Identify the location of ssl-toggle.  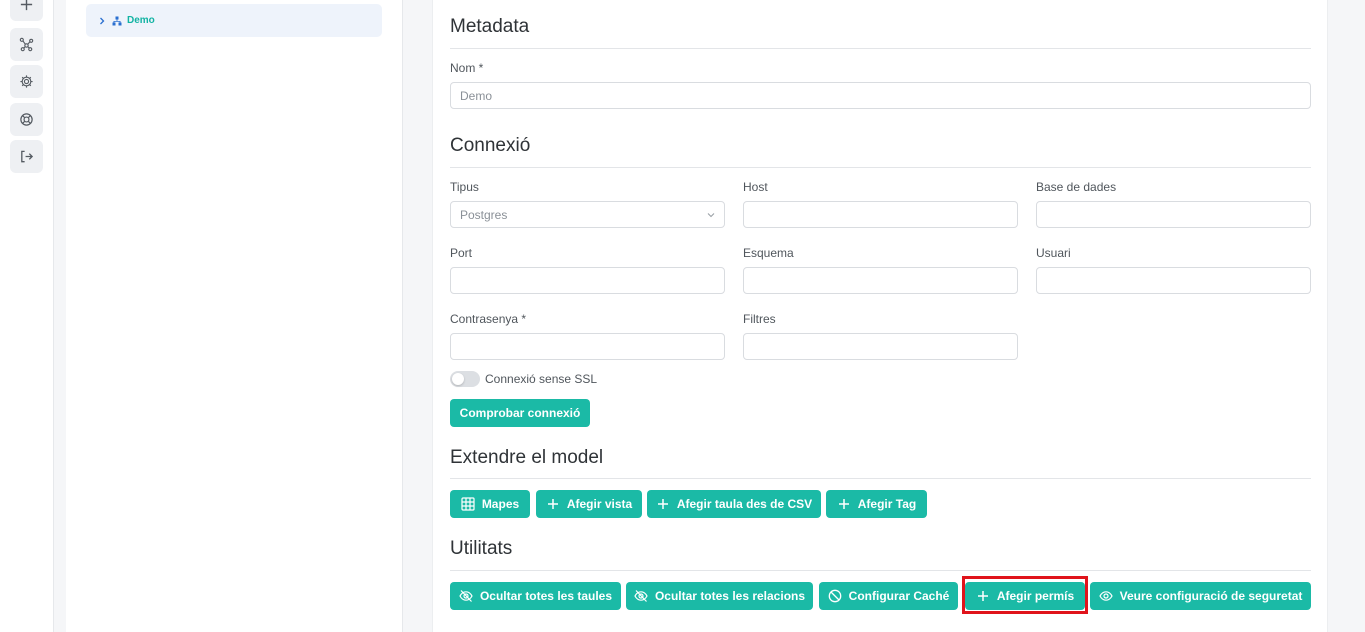
(465, 379).